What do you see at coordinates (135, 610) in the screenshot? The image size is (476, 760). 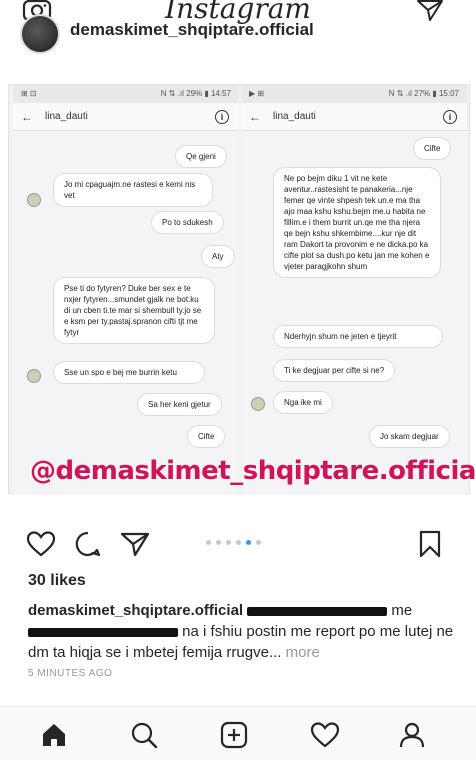 I see `caption-username: demaskimet_shqiptare.official` at bounding box center [135, 610].